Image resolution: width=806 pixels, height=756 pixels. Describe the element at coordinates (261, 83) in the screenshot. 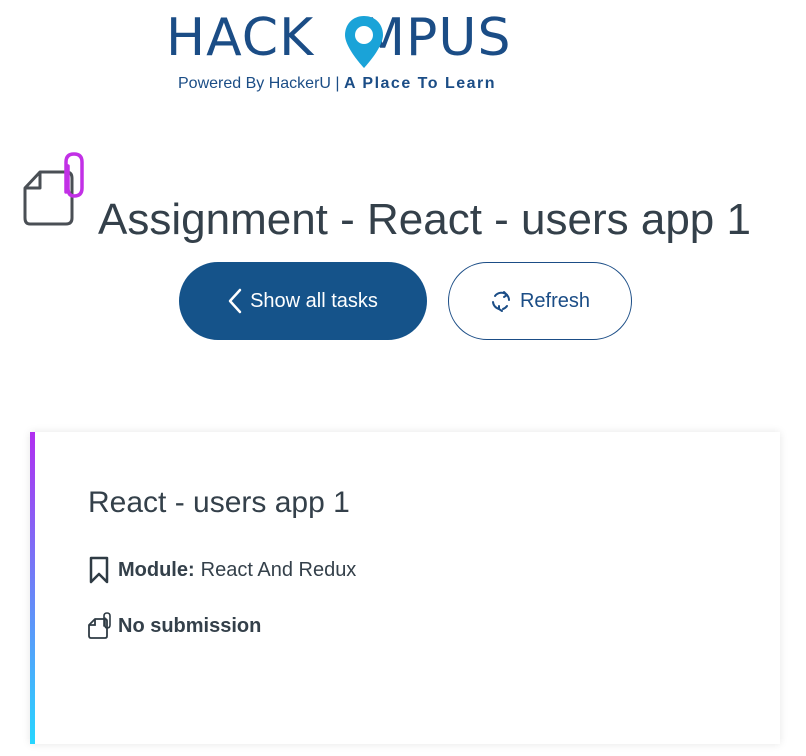

I see `tagline-normal: Powered By HackerU |` at that location.